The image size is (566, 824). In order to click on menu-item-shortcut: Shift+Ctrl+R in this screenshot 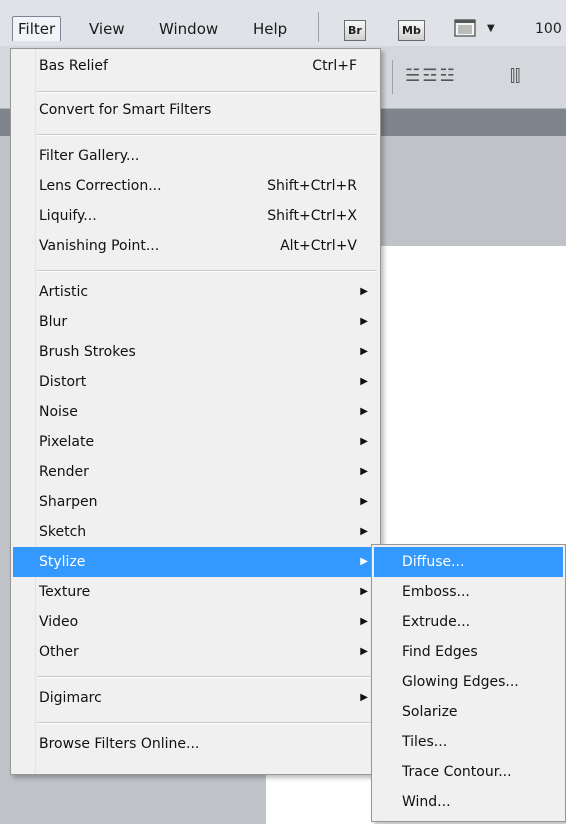, I will do `click(312, 186)`.